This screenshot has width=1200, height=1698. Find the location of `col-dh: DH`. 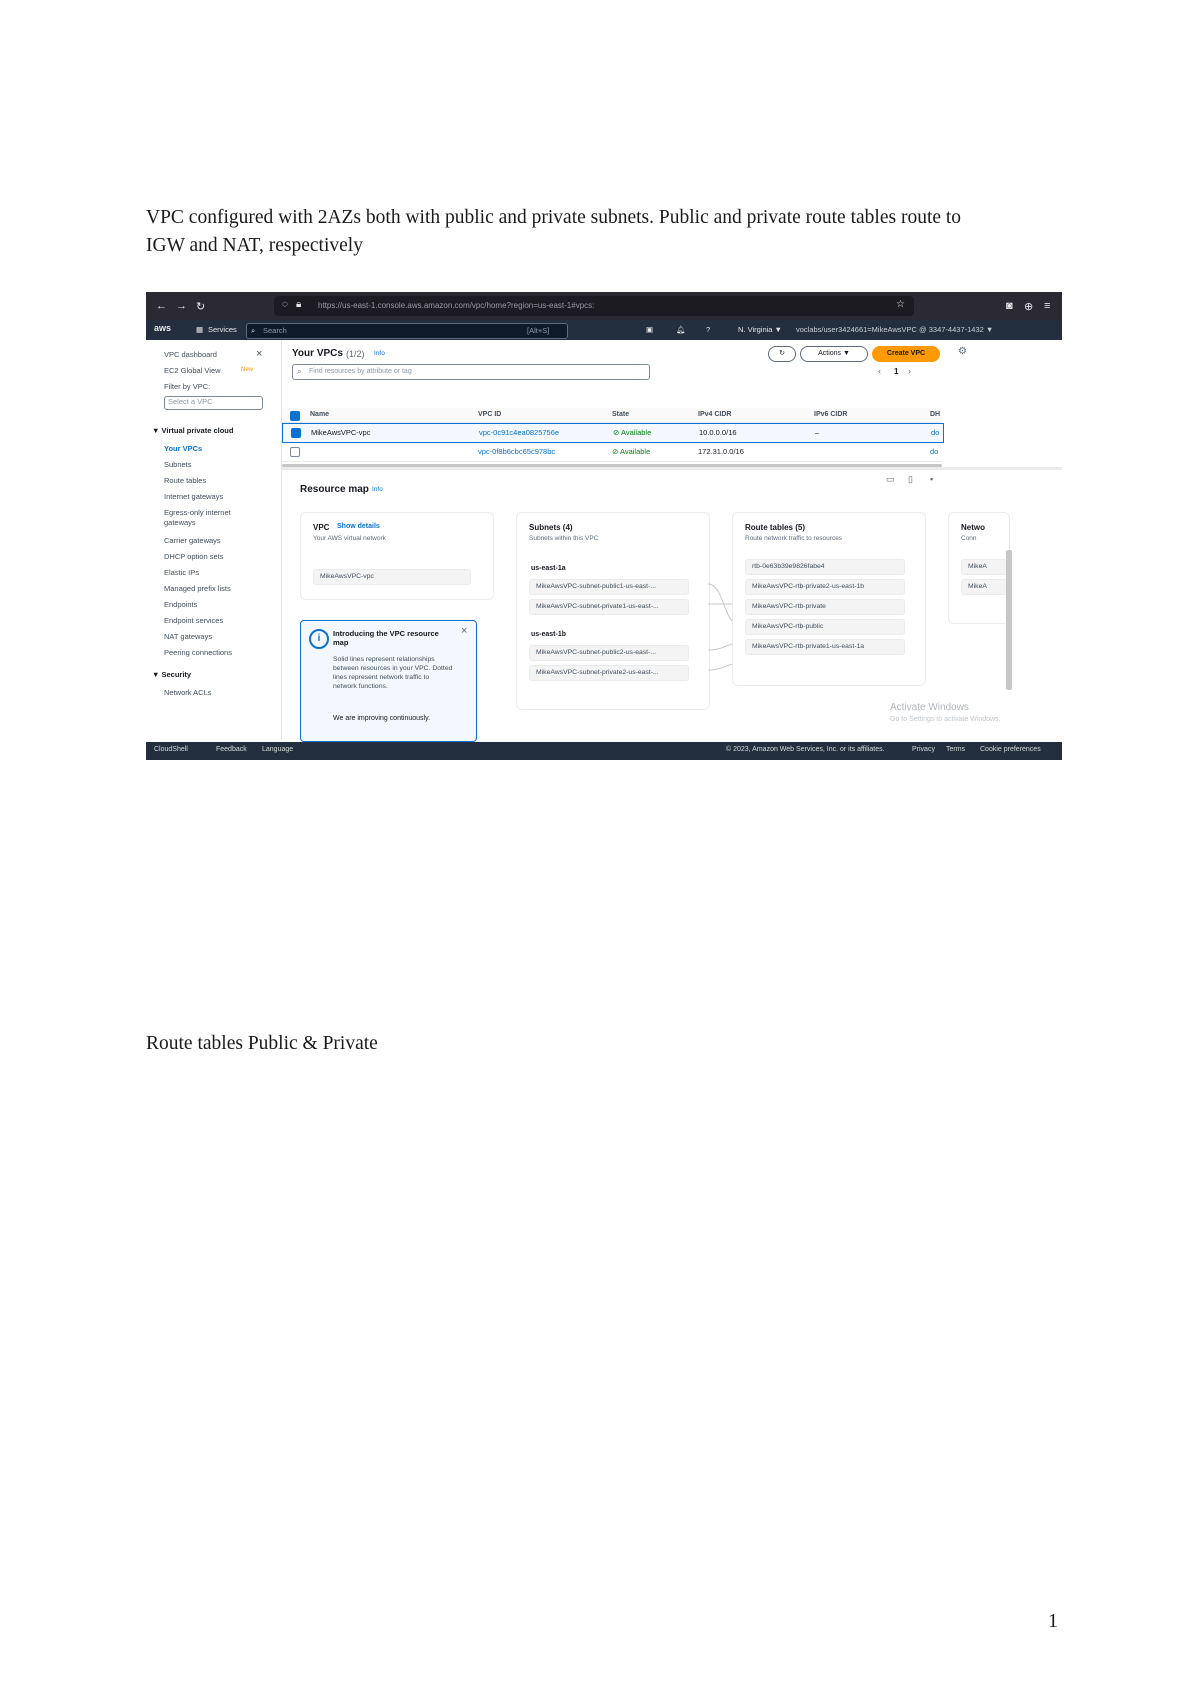

col-dh: DH is located at coordinates (935, 414).